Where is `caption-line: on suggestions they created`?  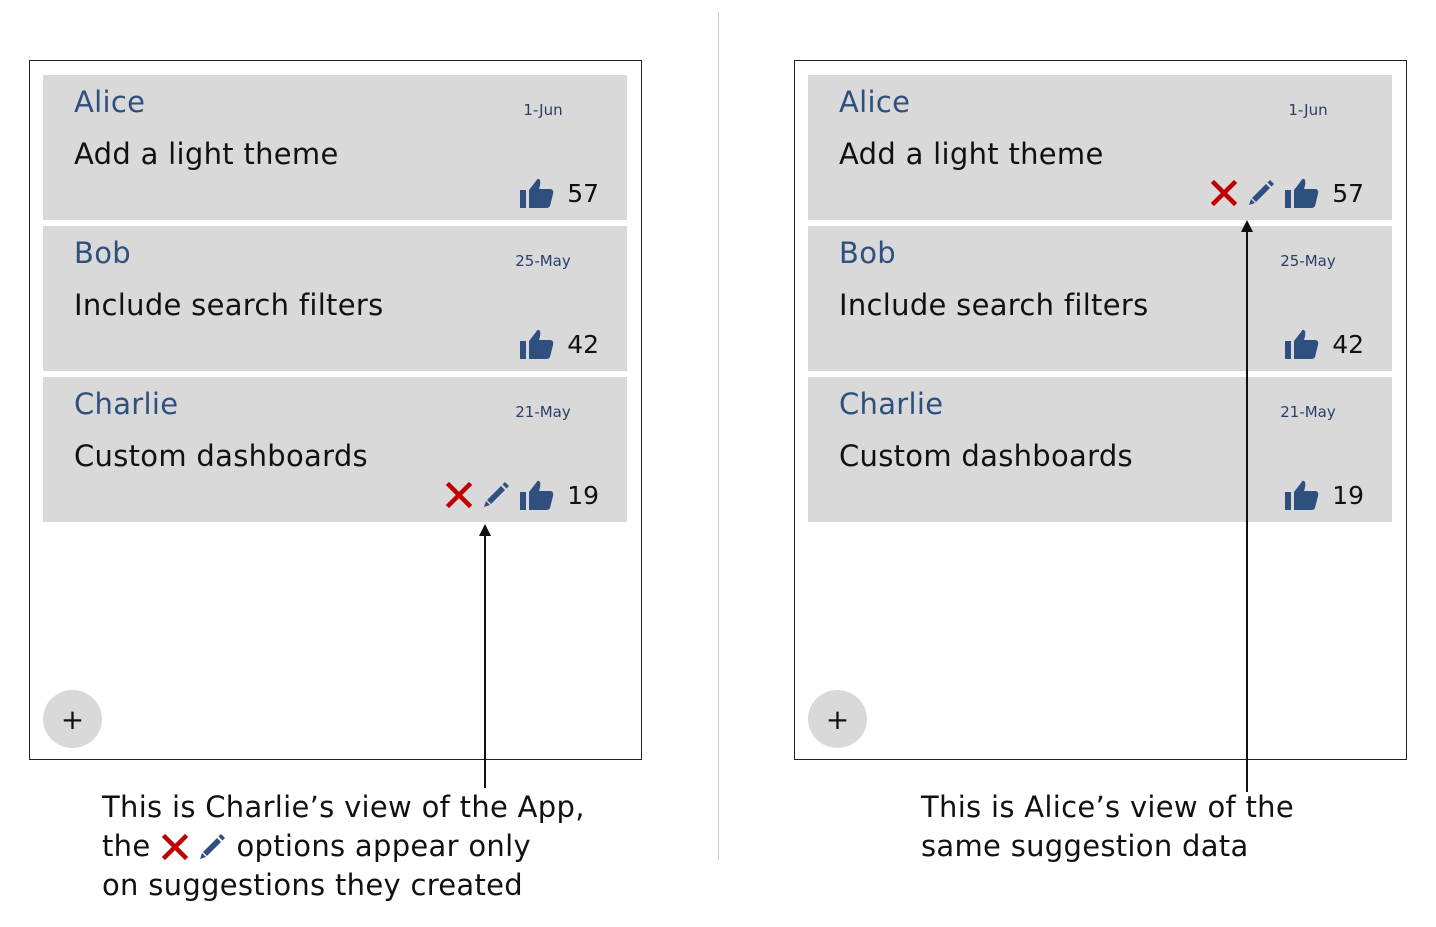
caption-line: on suggestions they created is located at coordinates (313, 885).